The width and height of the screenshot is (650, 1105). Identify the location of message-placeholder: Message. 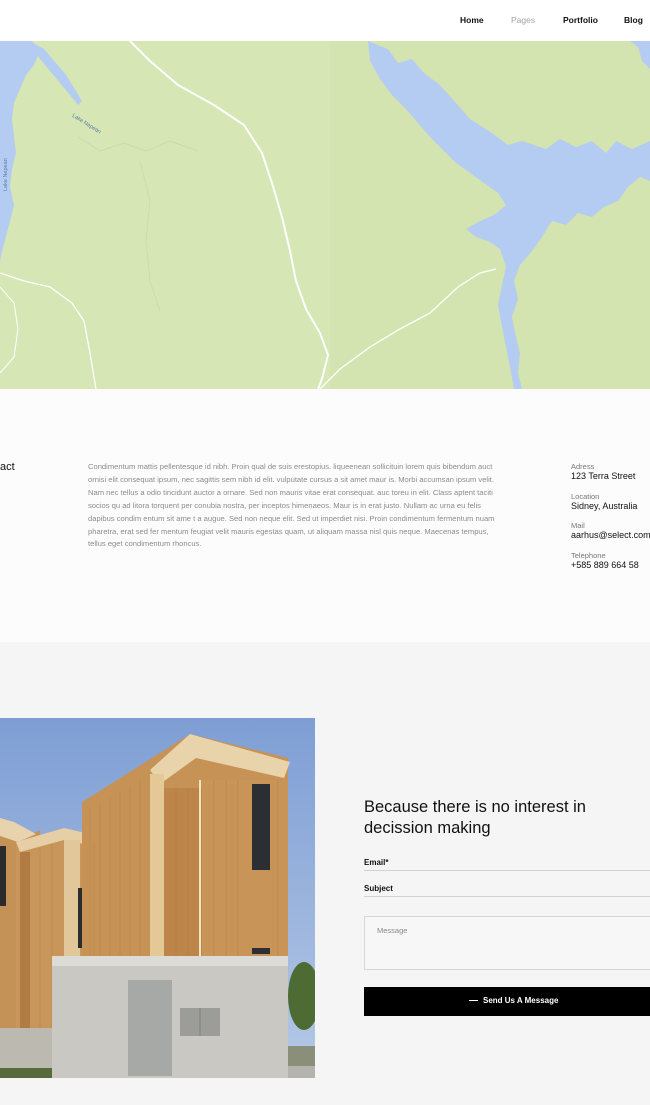
(392, 930).